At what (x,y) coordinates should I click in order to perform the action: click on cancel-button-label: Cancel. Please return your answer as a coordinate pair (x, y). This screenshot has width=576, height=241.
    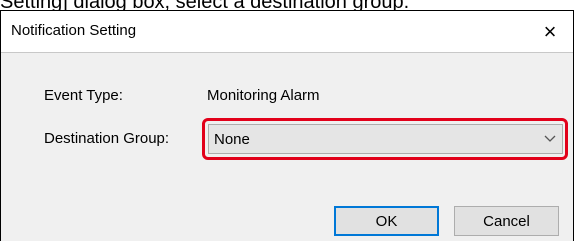
    Looking at the image, I should click on (506, 221).